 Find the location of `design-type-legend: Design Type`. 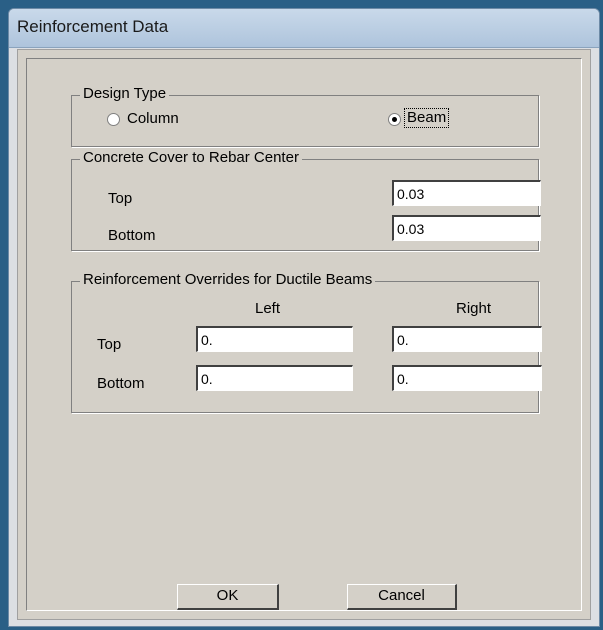

design-type-legend: Design Type is located at coordinates (125, 93).